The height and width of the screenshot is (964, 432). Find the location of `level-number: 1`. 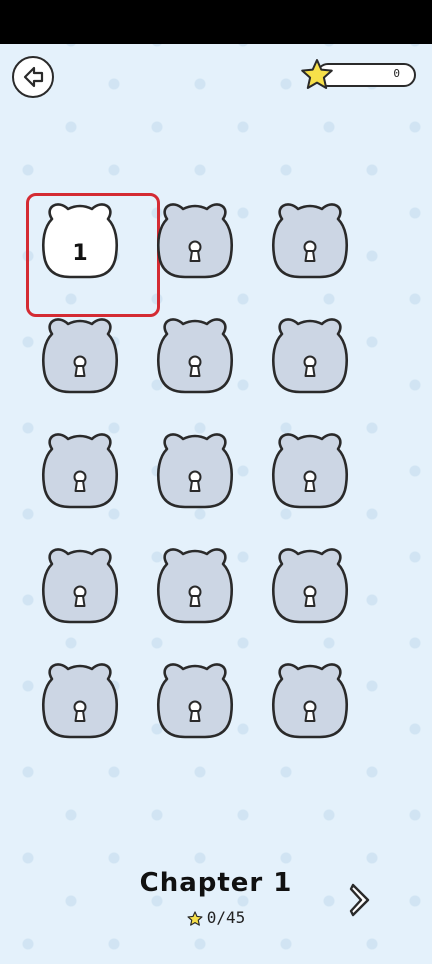

level-number: 1 is located at coordinates (80, 253).